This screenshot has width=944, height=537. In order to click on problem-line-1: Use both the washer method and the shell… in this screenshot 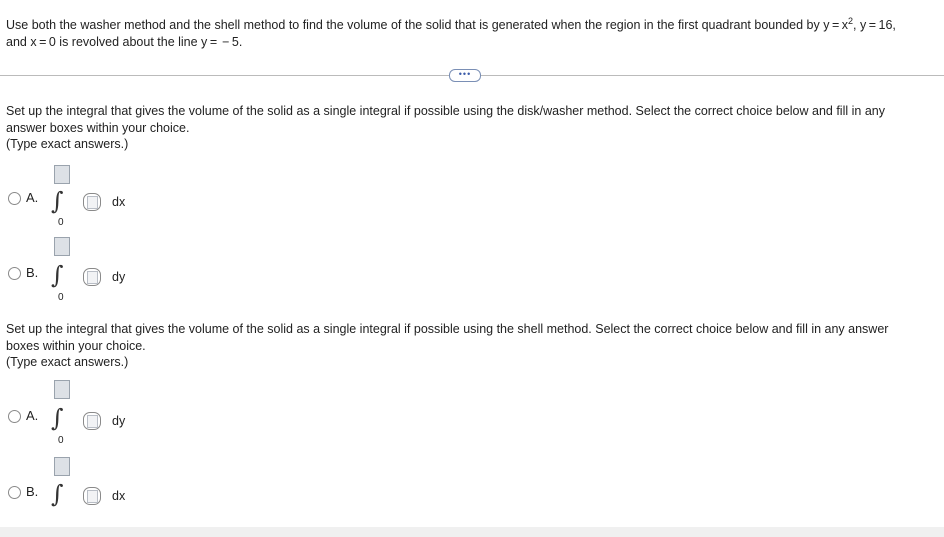, I will do `click(471, 23)`.